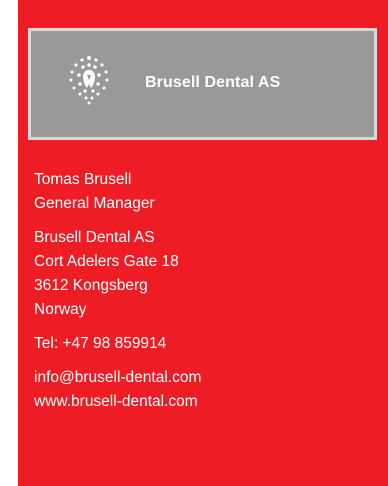 The width and height of the screenshot is (388, 486). Describe the element at coordinates (106, 261) in the screenshot. I see `address-street: Cort Adelers Gate 18` at that location.